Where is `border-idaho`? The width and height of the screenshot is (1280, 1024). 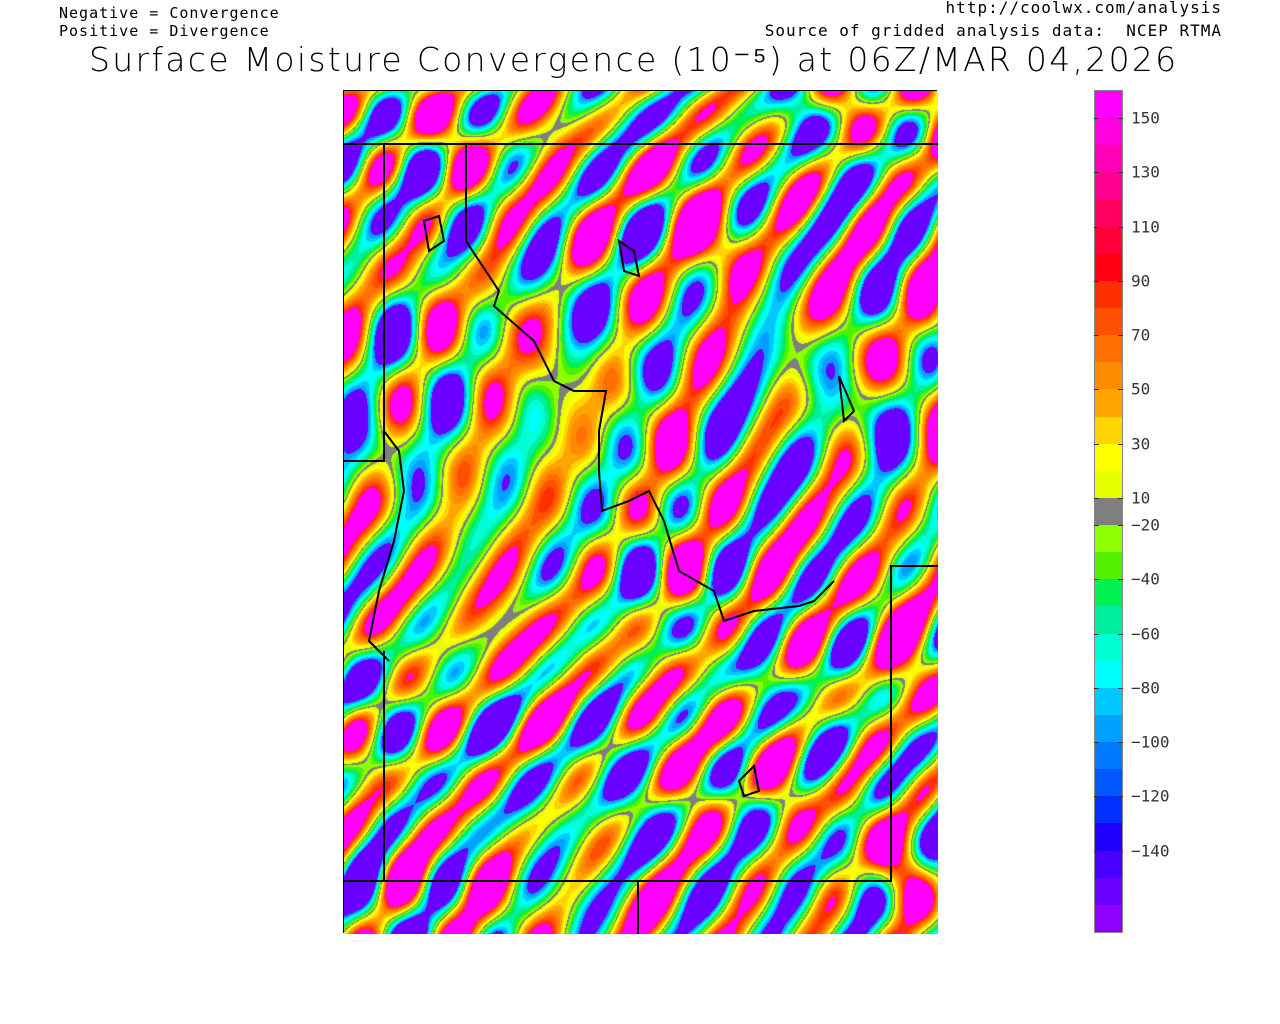 border-idaho is located at coordinates (650, 383).